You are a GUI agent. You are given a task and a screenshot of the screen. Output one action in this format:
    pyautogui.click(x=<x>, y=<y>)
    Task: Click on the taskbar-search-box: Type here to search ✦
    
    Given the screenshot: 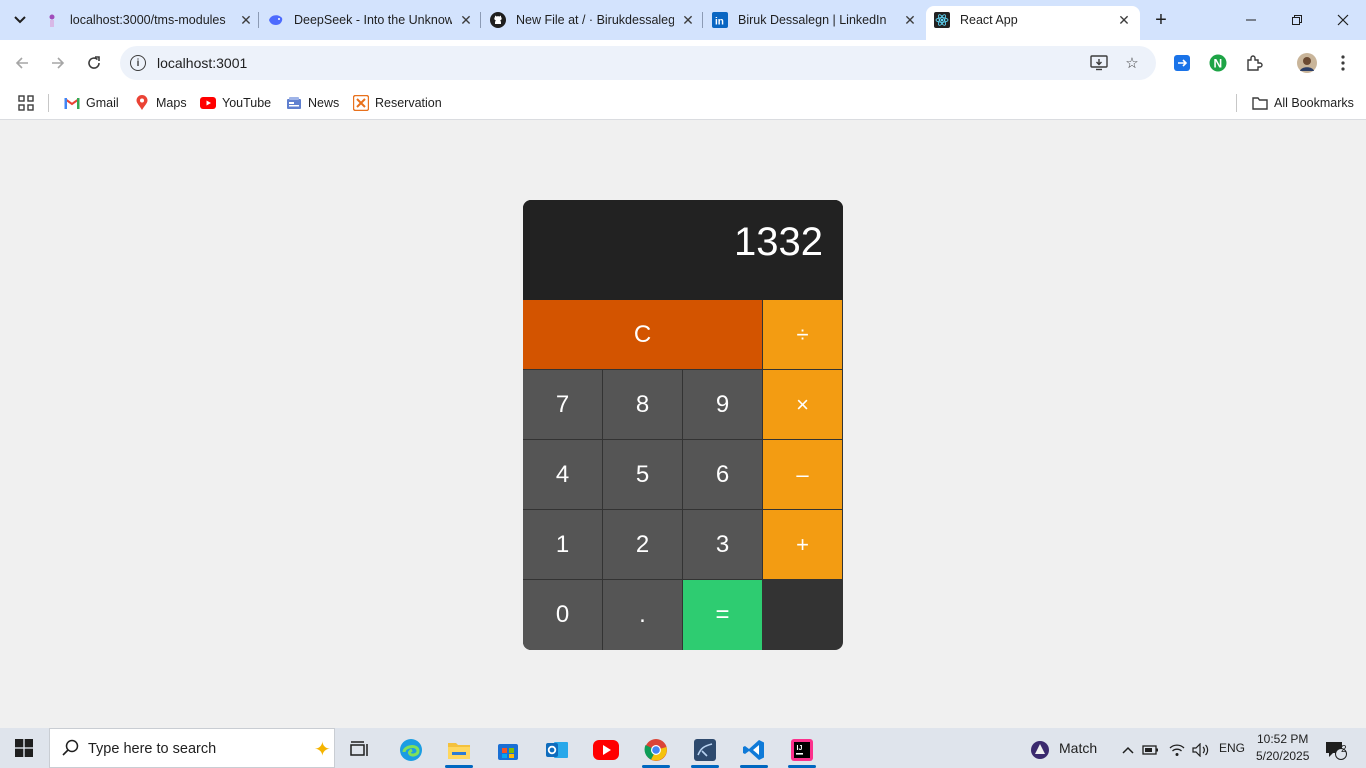 What is the action you would take?
    pyautogui.click(x=192, y=748)
    